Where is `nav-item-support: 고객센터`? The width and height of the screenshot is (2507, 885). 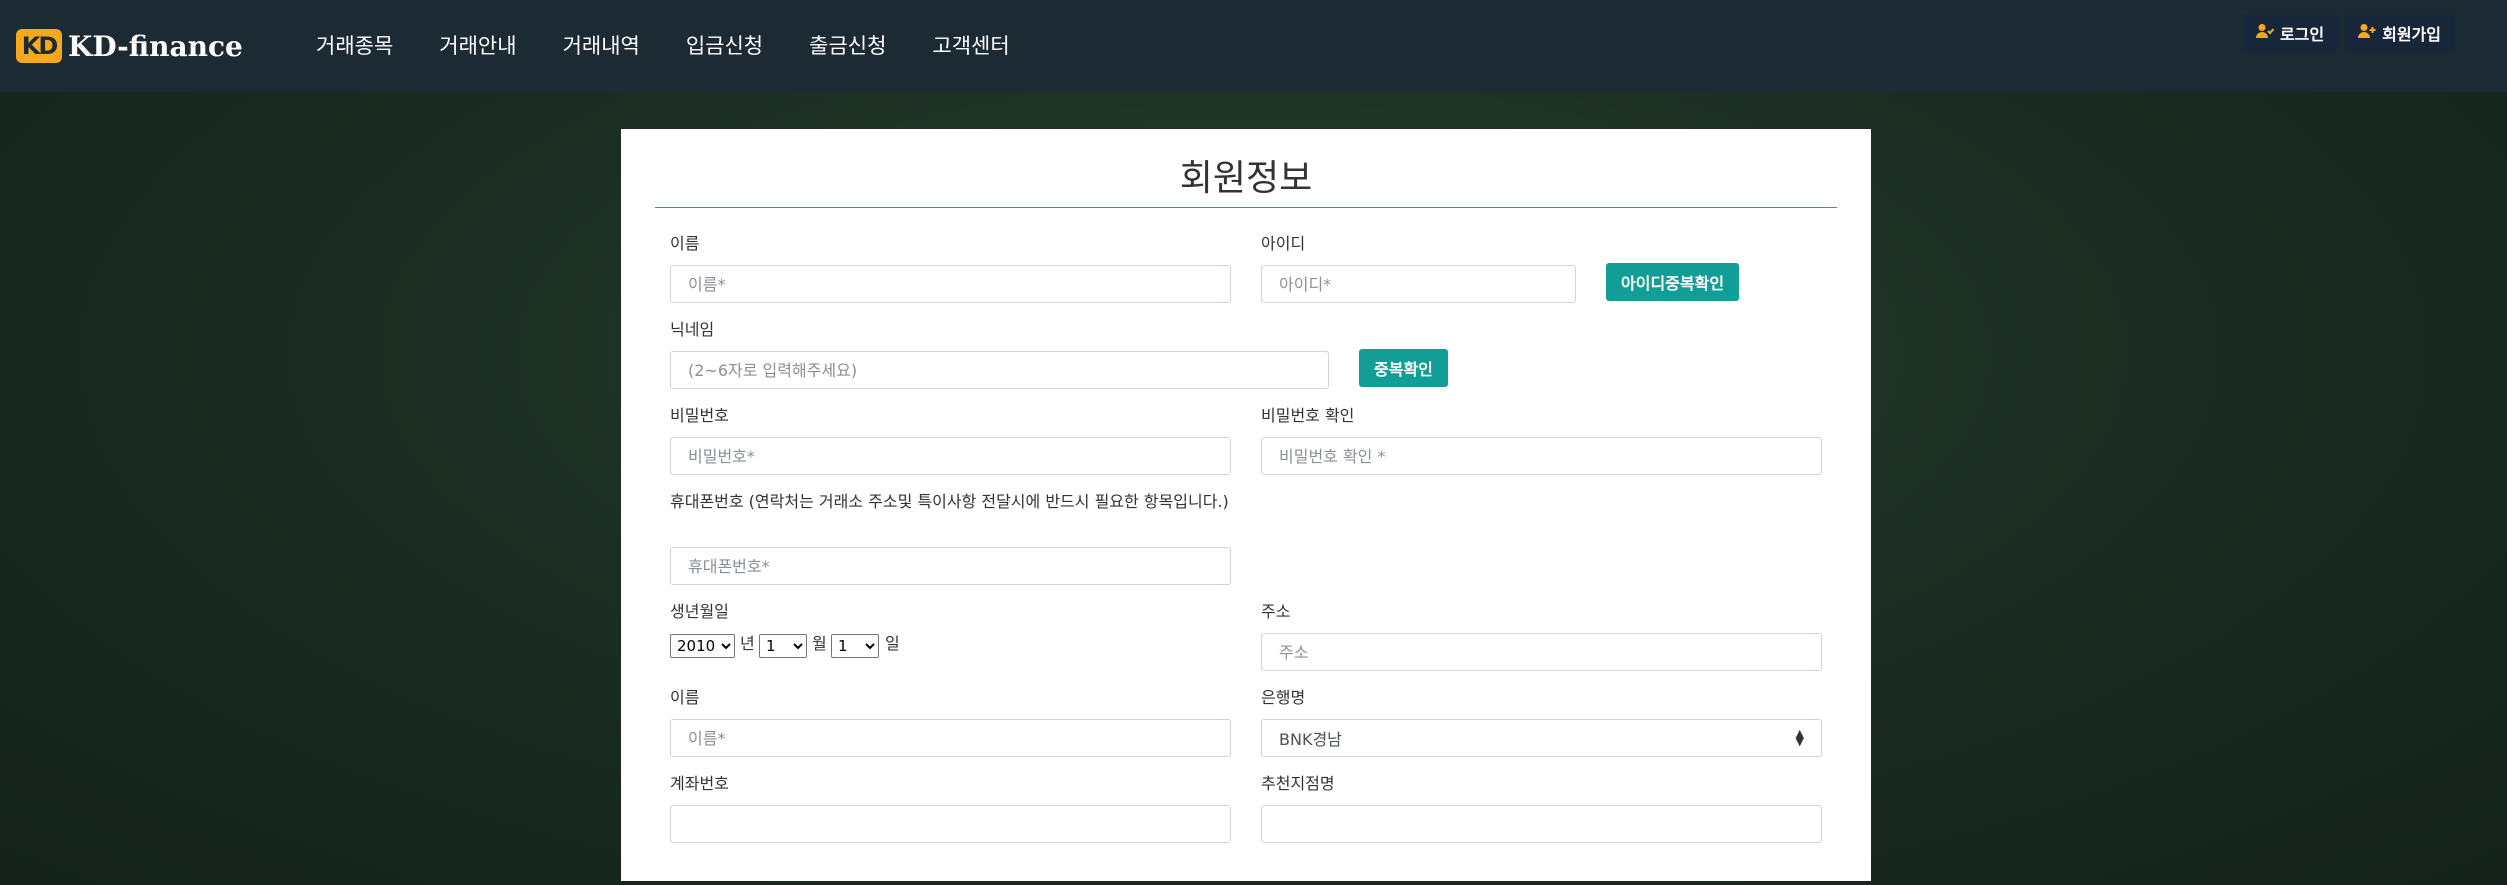 nav-item-support: 고객센터 is located at coordinates (970, 45).